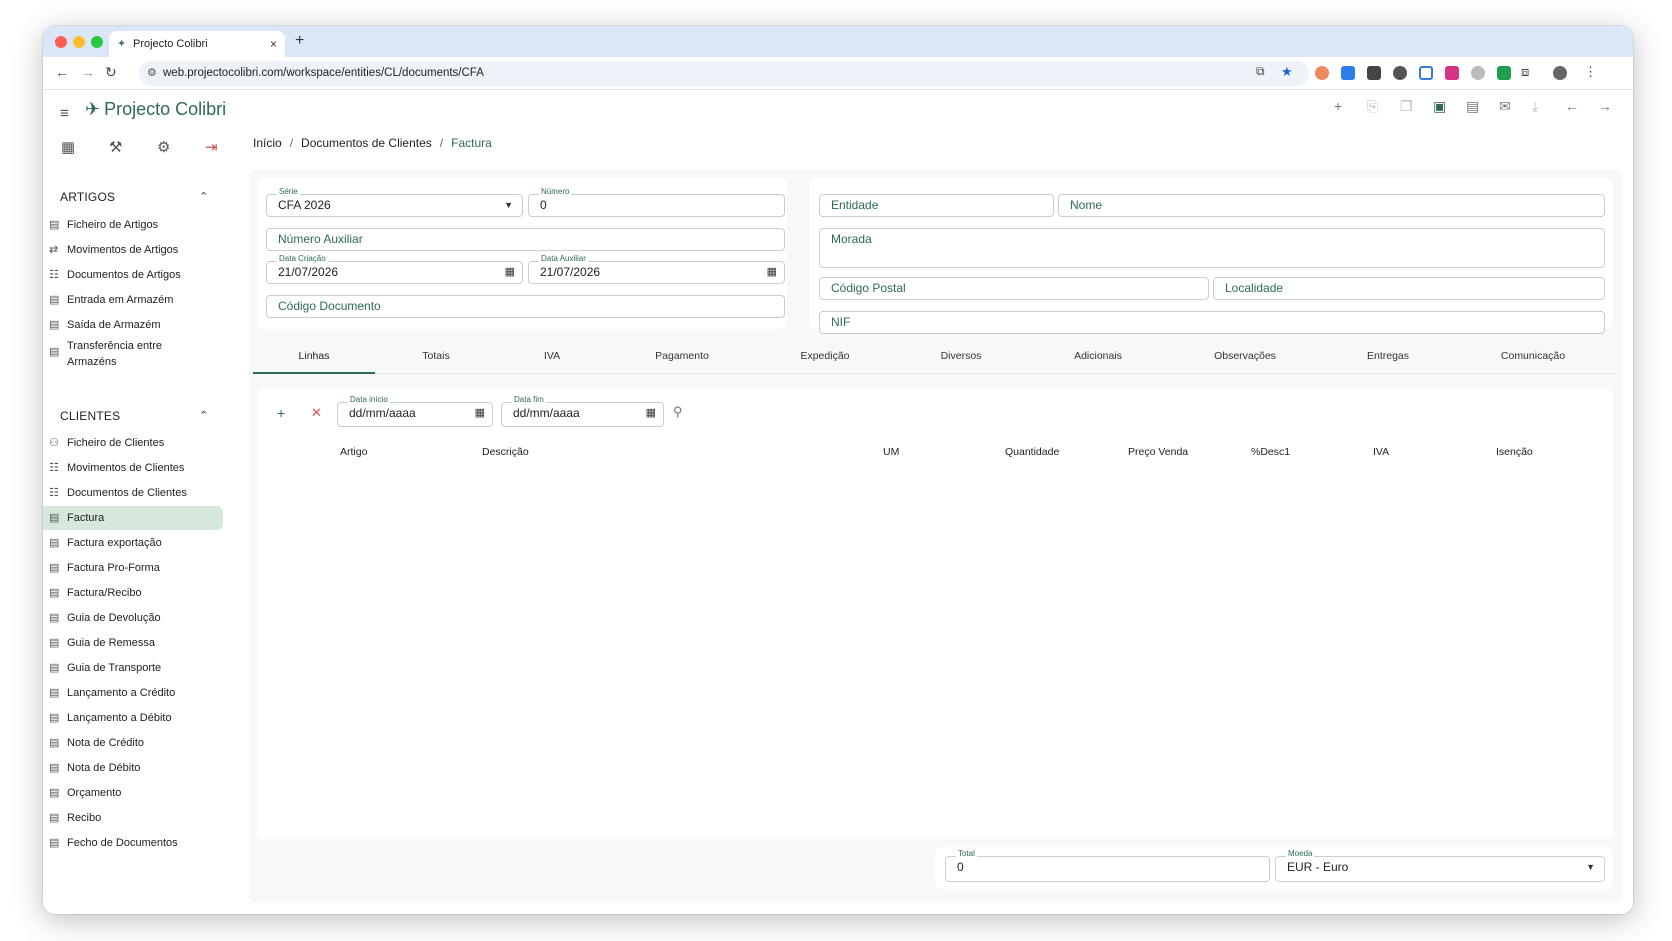 This screenshot has width=1672, height=941. Describe the element at coordinates (961, 360) in the screenshot. I see `tab-diversos: Diversos` at that location.